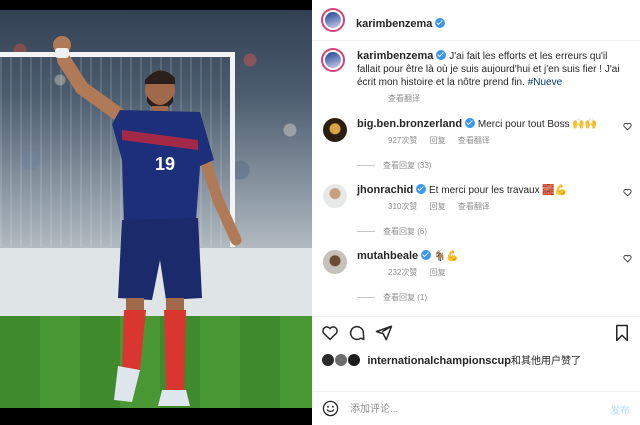  Describe the element at coordinates (392, 231) in the screenshot. I see `view-replies-button: 查看回复 (6)` at that location.